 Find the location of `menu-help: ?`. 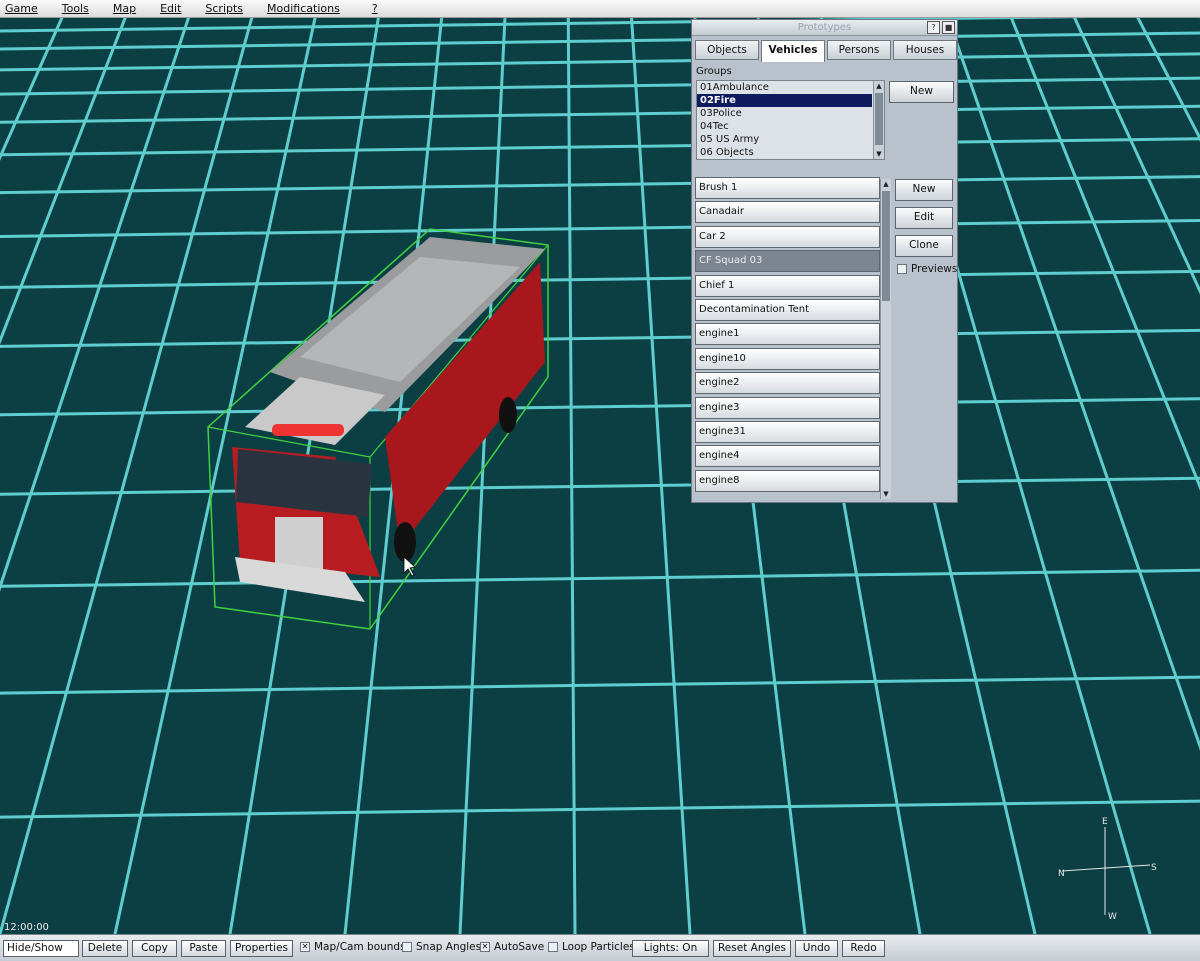

menu-help: ? is located at coordinates (371, 8).